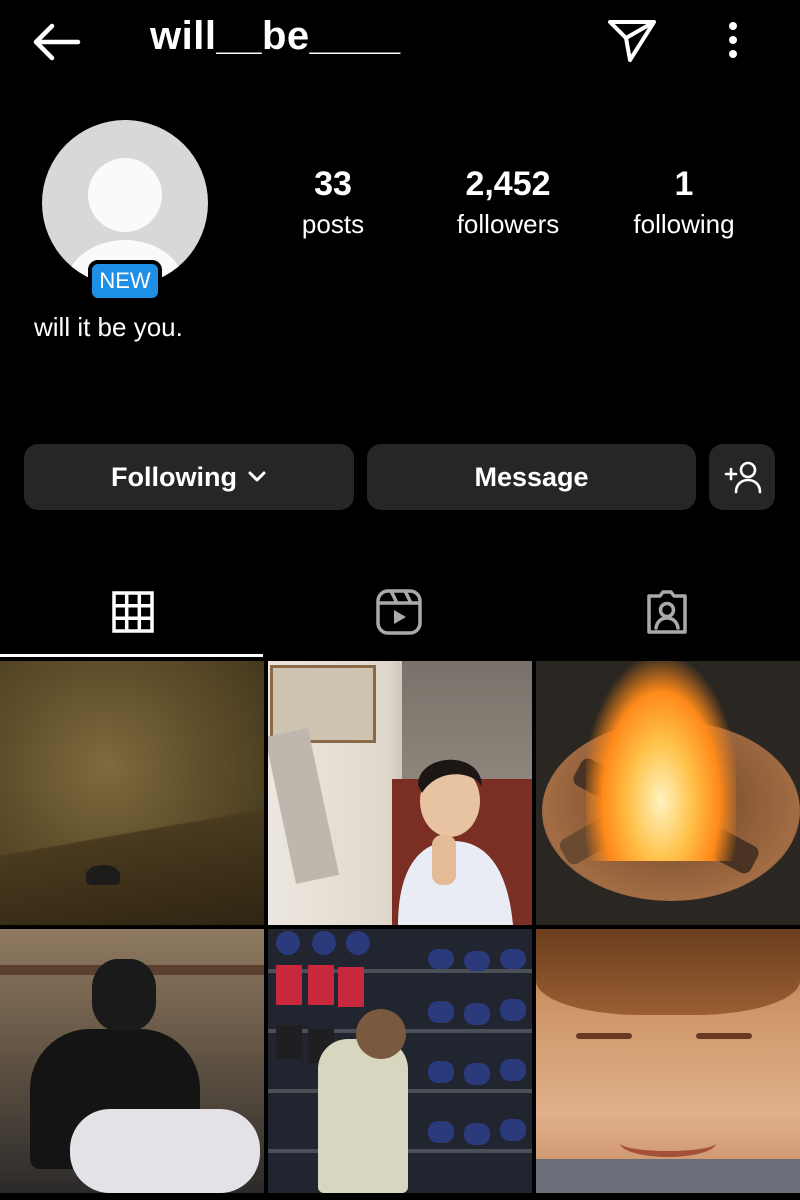 The height and width of the screenshot is (1200, 800). I want to click on tab-reels, so click(399, 612).